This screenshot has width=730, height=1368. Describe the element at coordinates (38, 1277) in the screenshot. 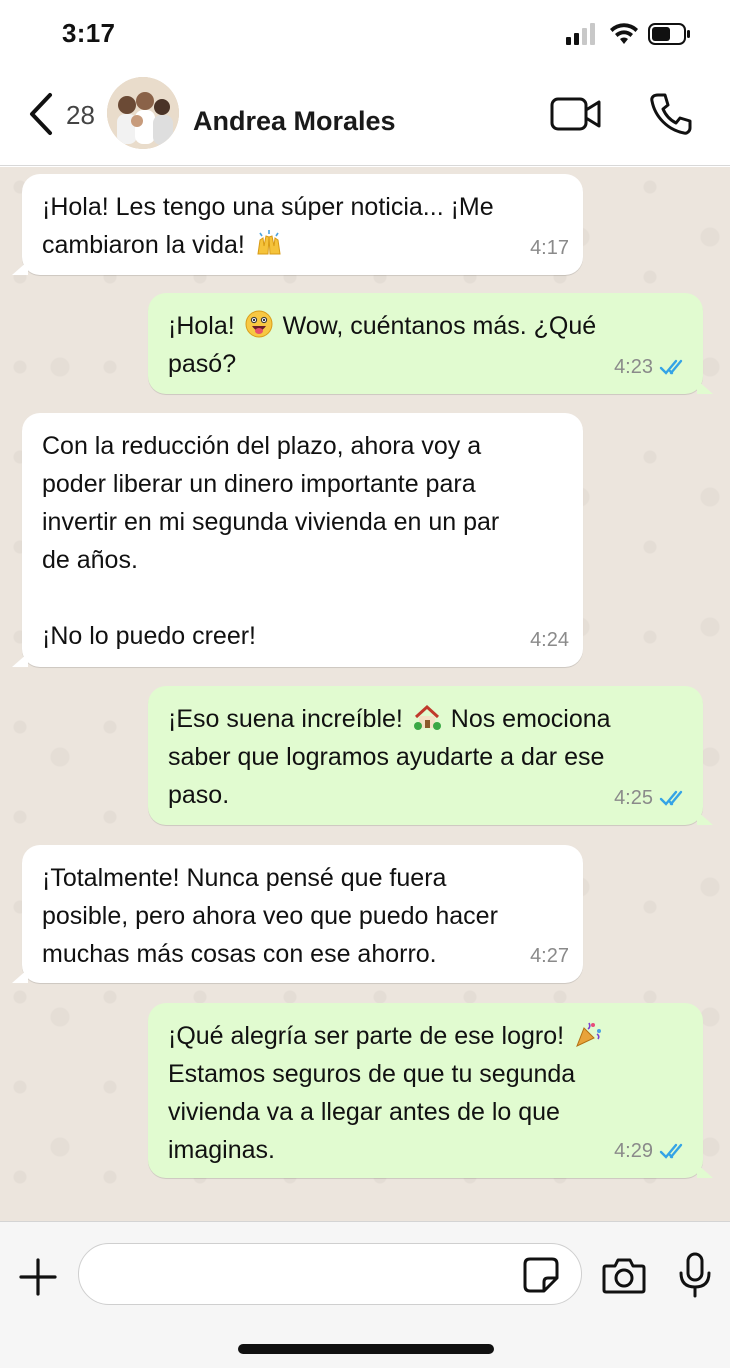

I see `plus-icon` at that location.